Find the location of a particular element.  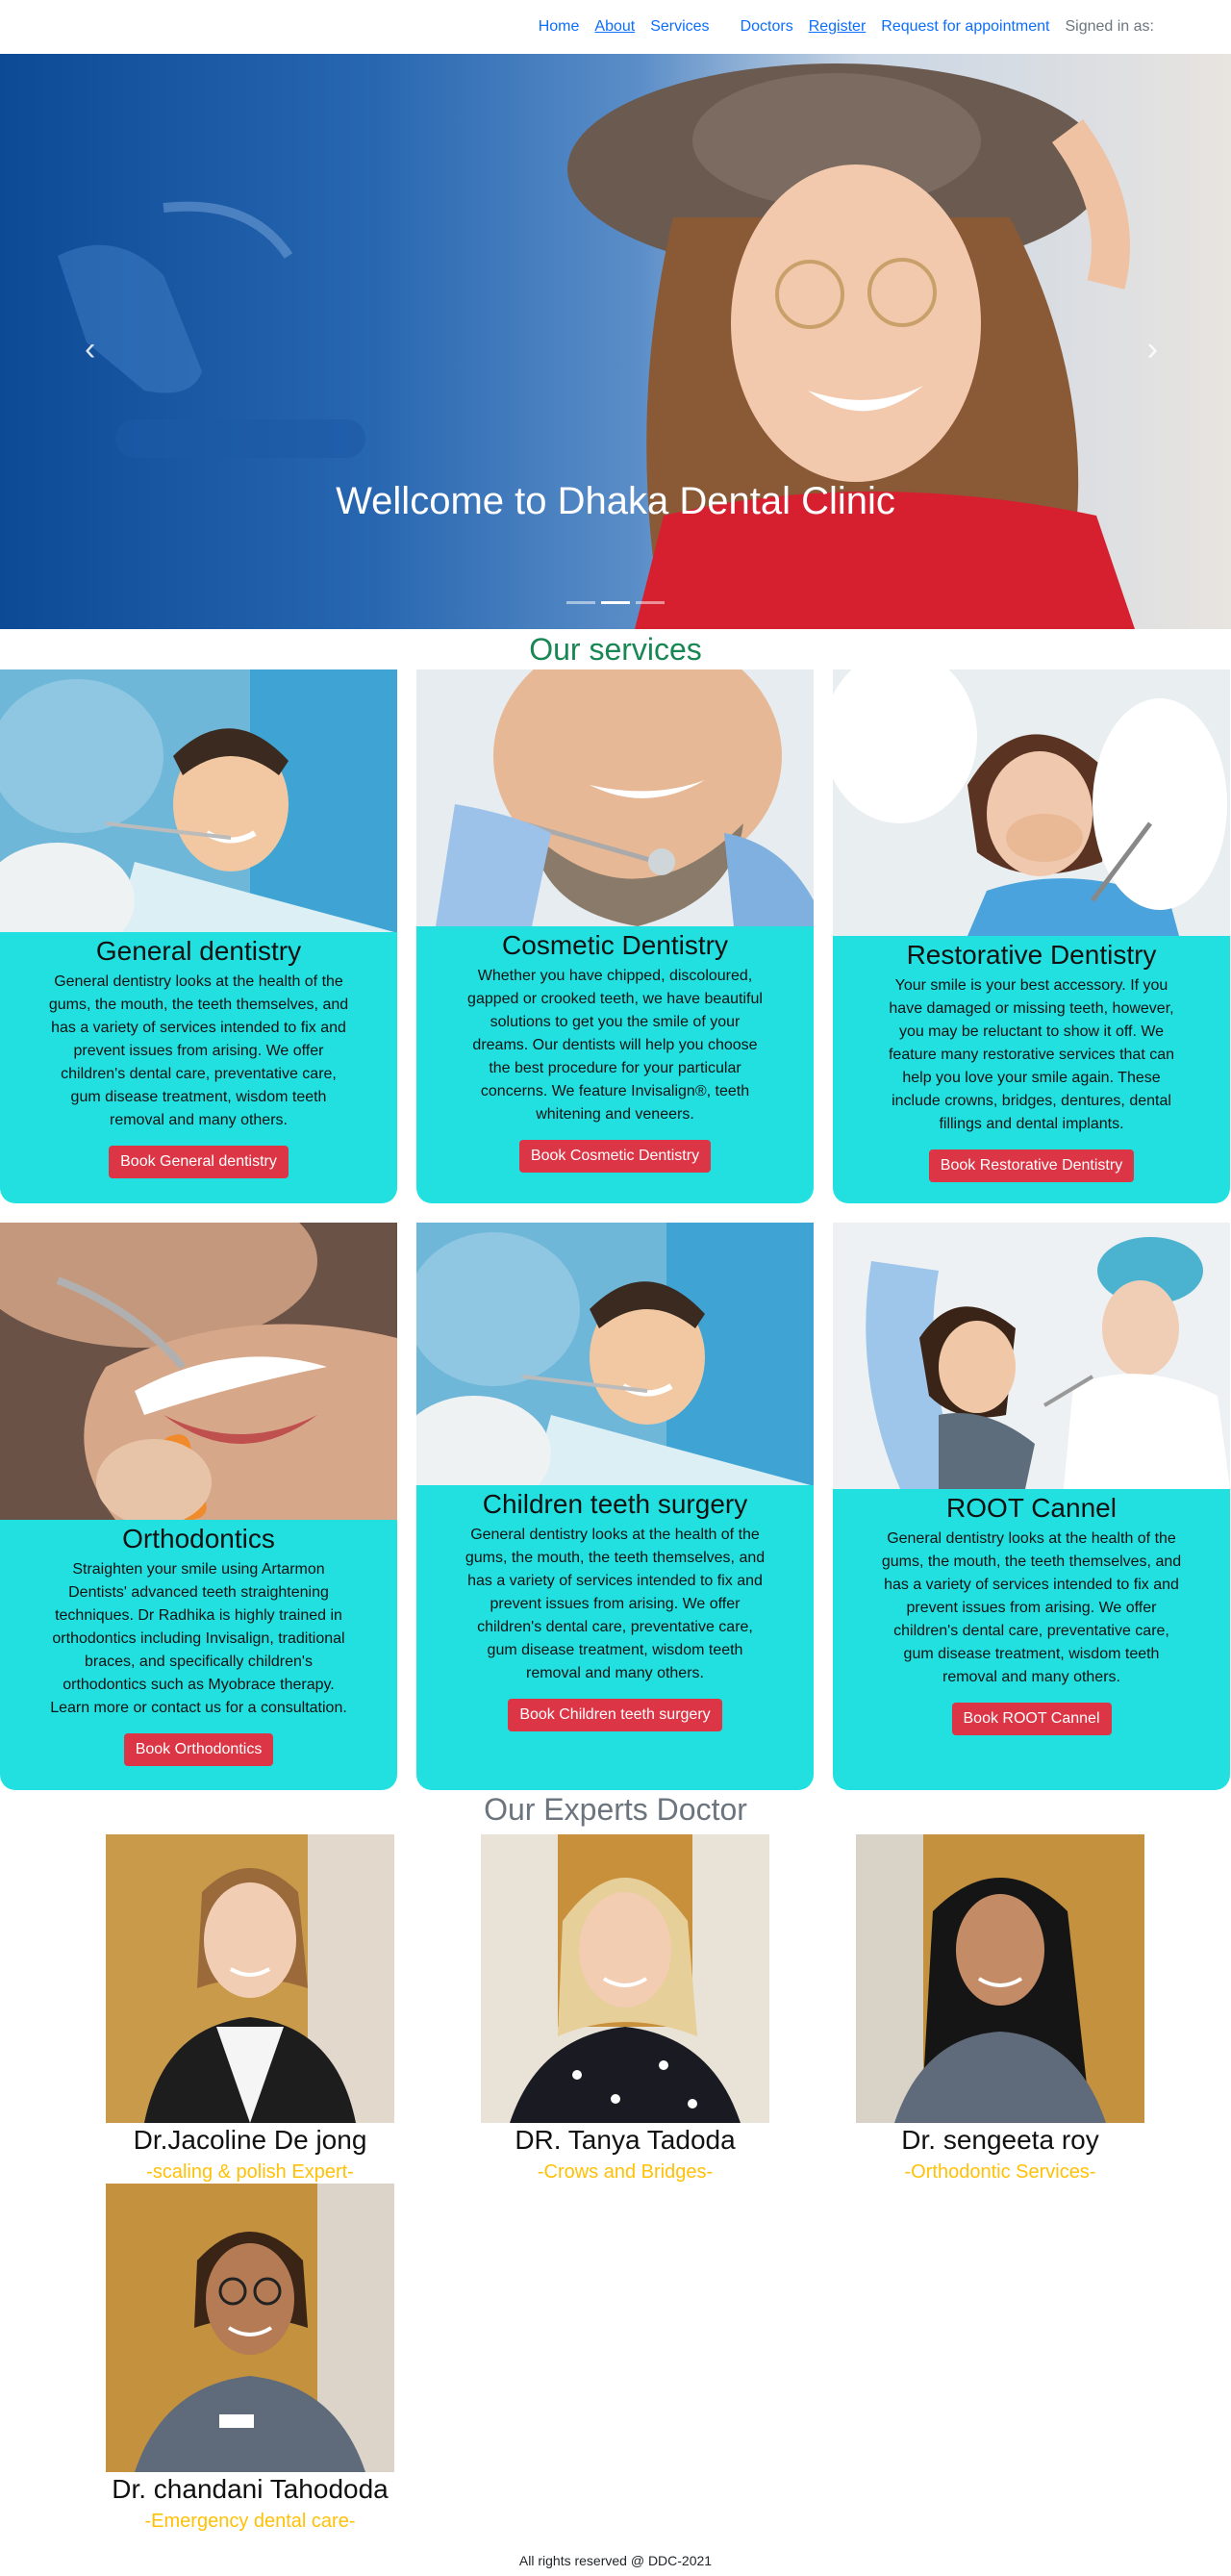

services-title: Our services is located at coordinates (615, 649).